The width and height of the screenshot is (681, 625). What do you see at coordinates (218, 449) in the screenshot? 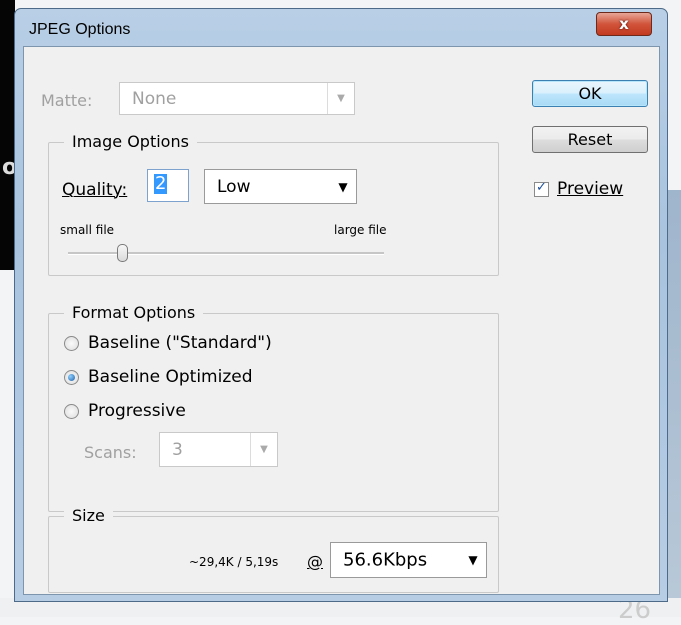
I see `scans-dropdown: 3 ▼` at bounding box center [218, 449].